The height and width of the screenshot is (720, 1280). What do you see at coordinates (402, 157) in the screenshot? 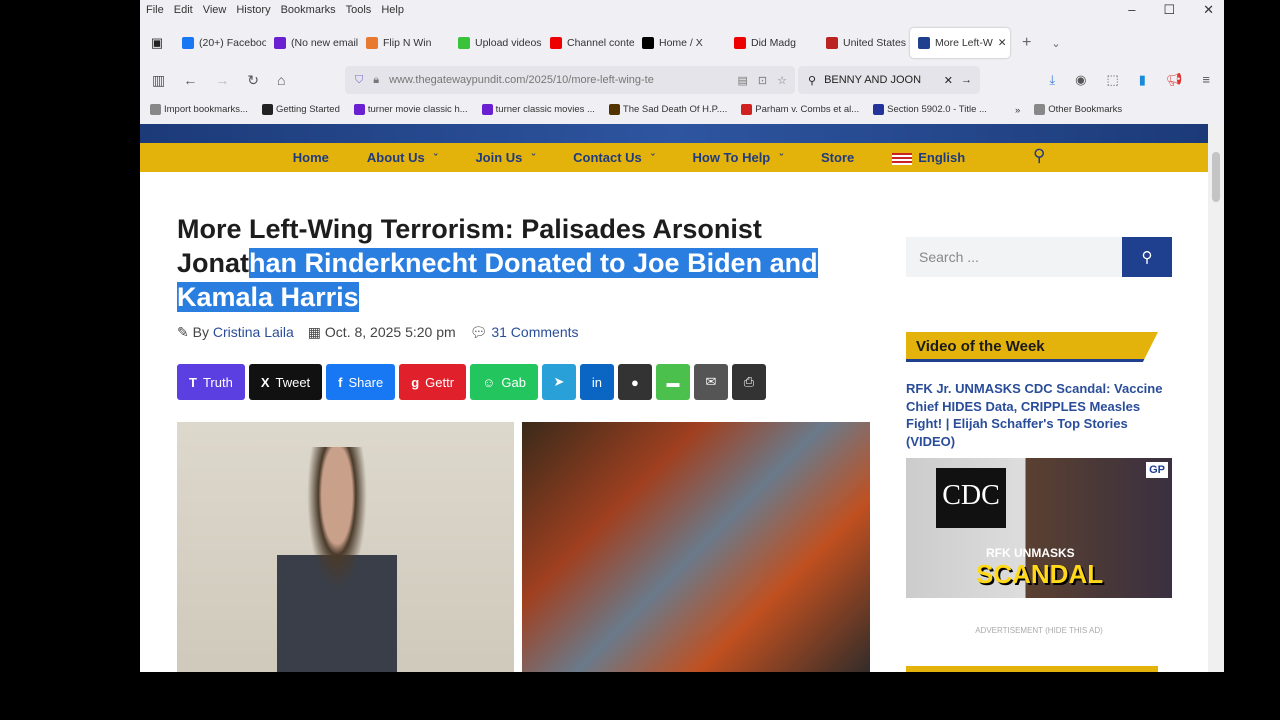
I see `nav-about: About Us` at bounding box center [402, 157].